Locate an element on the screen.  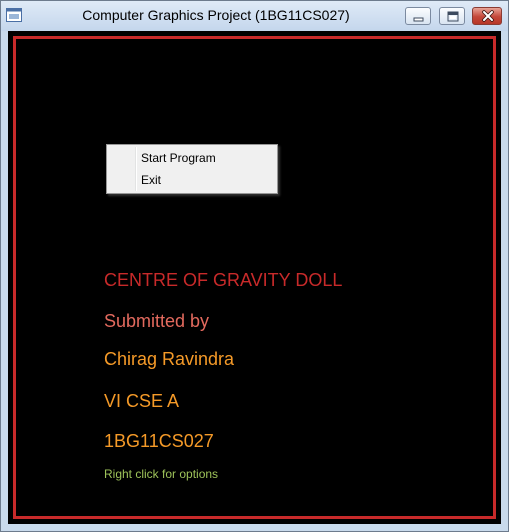
title-bar: Computer Graphics Project (1BG11CS027) is located at coordinates (254, 16).